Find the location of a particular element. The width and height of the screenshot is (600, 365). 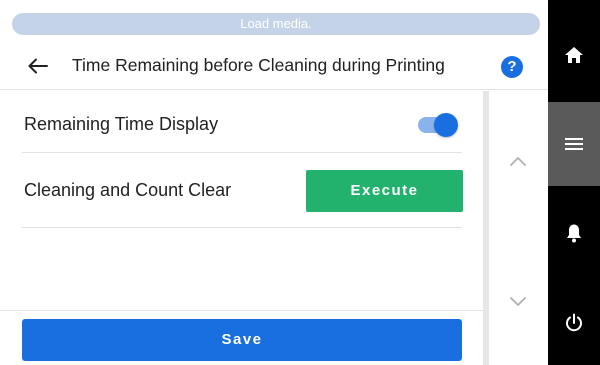

chevron-down-icon is located at coordinates (518, 301).